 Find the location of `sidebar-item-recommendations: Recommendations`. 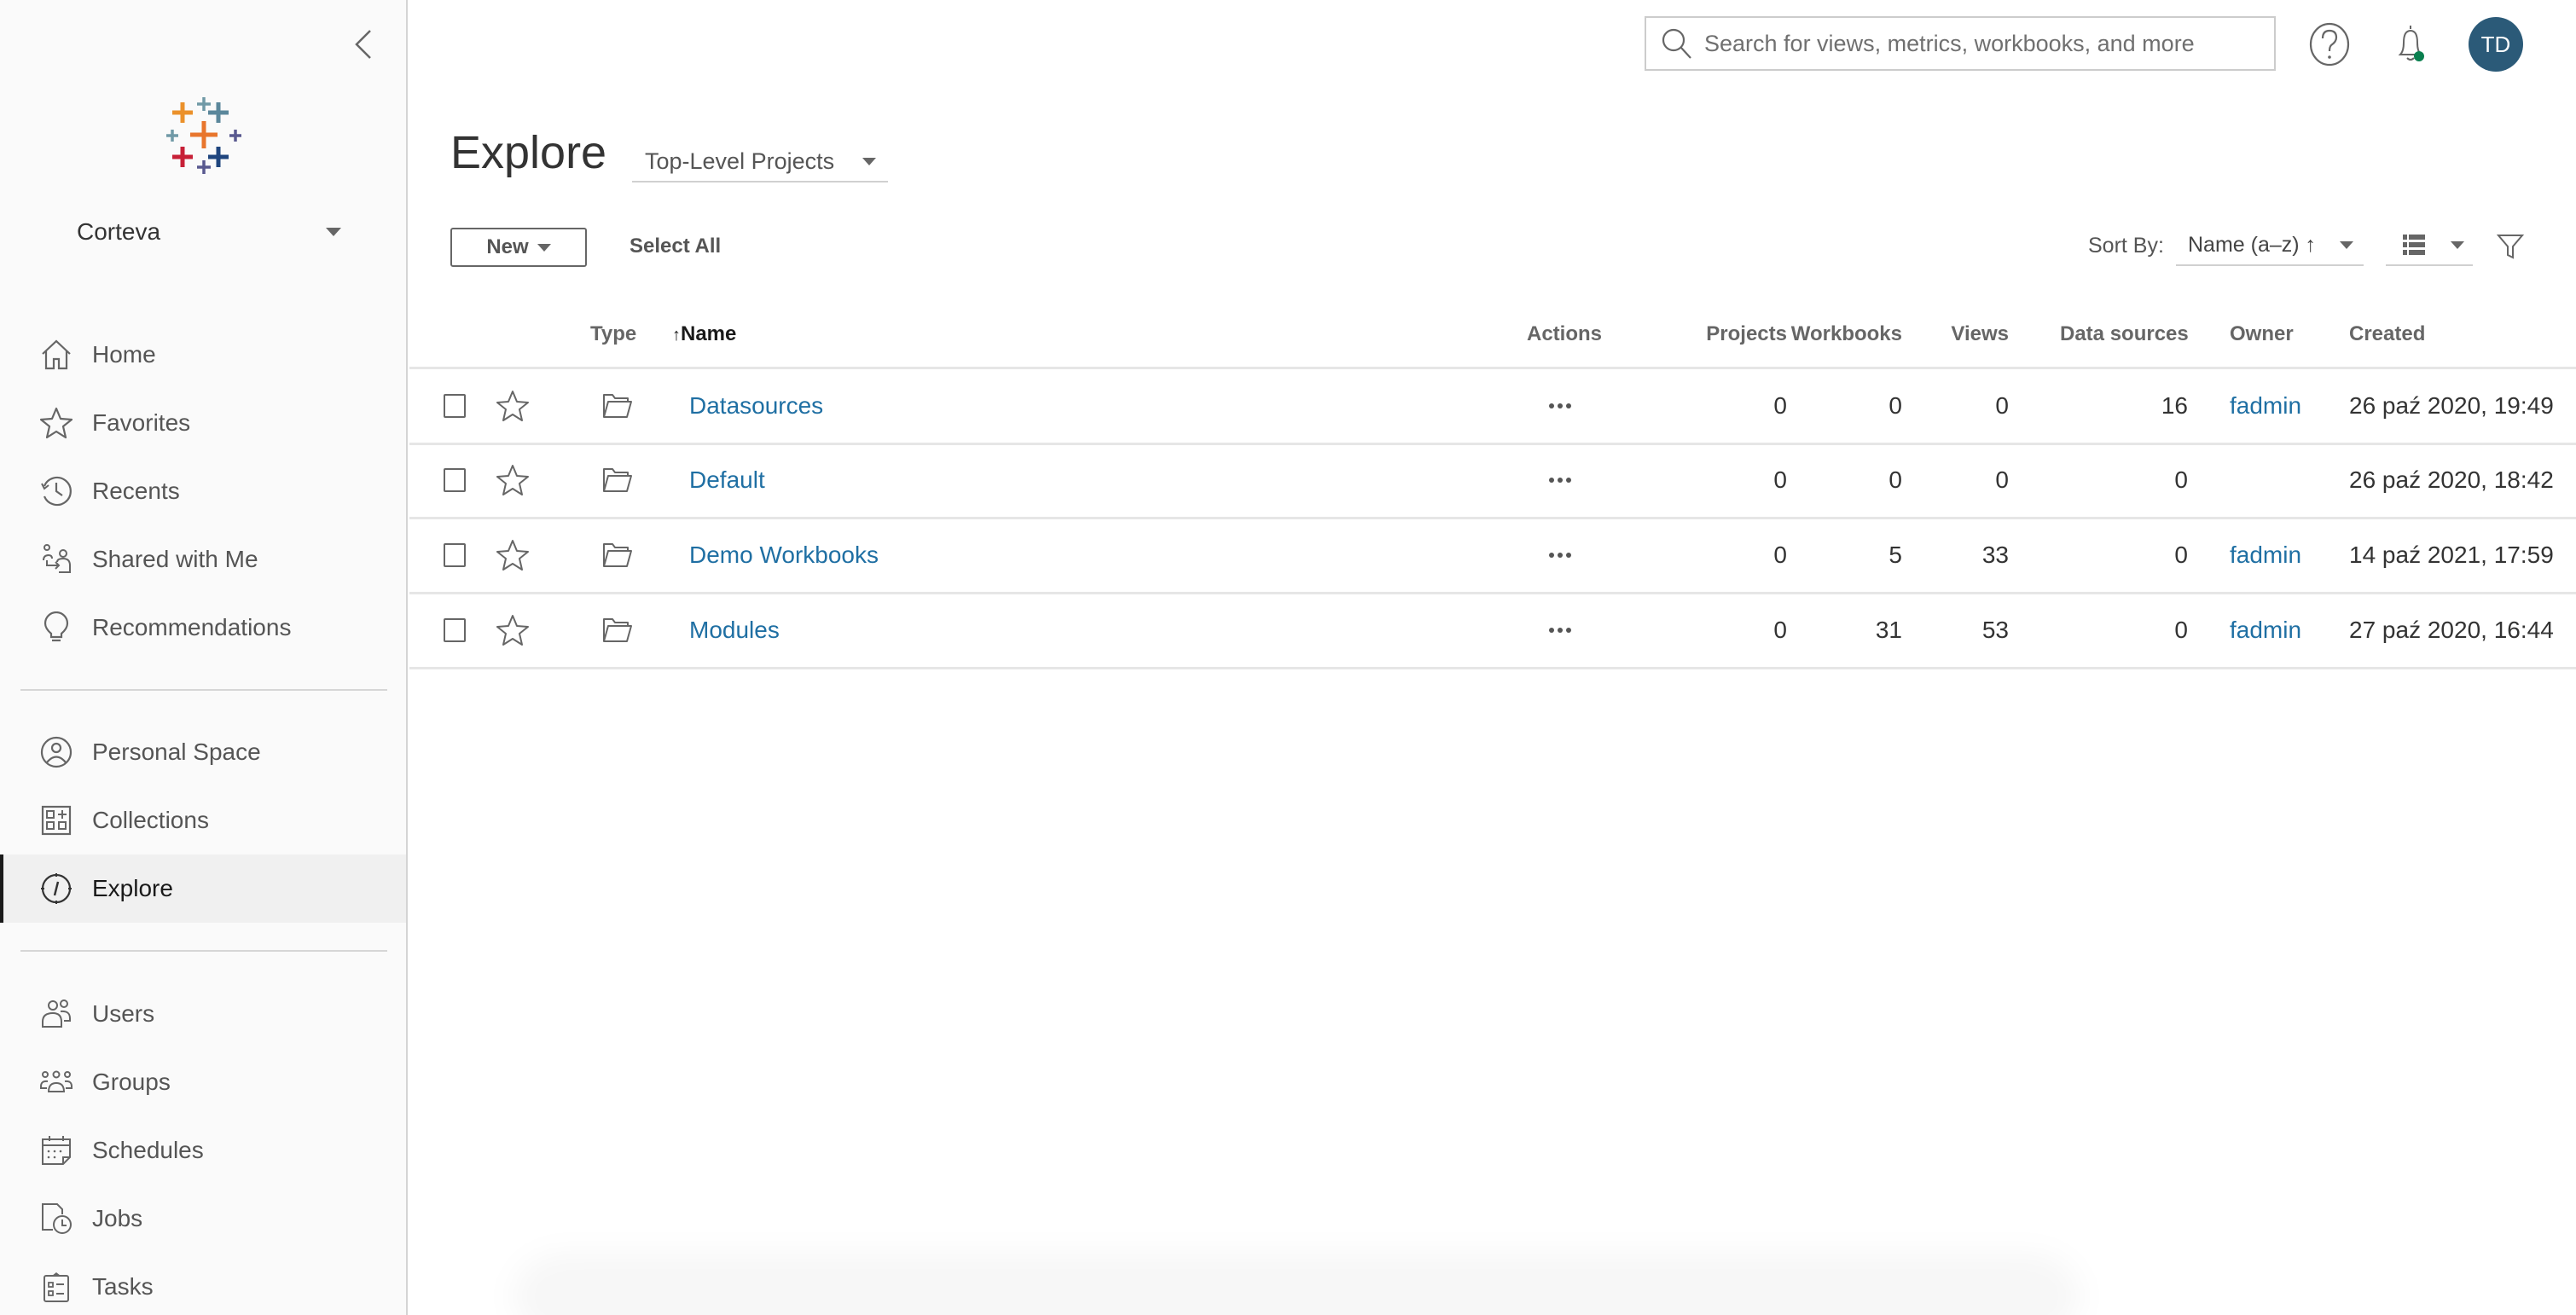

sidebar-item-recommendations: Recommendations is located at coordinates (203, 628).